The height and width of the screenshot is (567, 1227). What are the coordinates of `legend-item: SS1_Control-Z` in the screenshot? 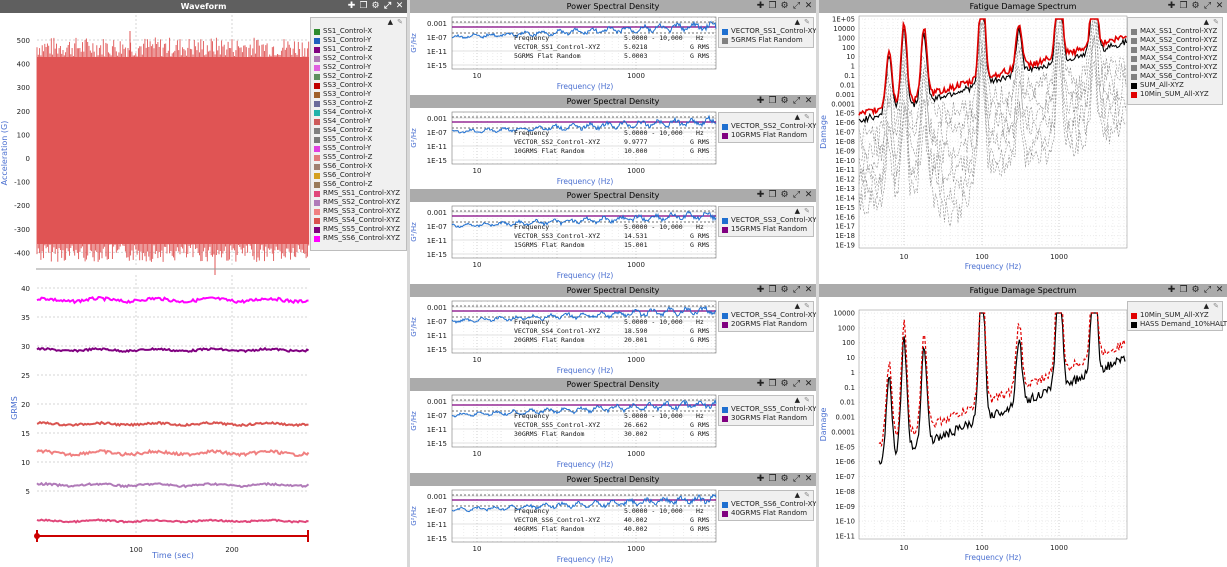 It's located at (358, 49).